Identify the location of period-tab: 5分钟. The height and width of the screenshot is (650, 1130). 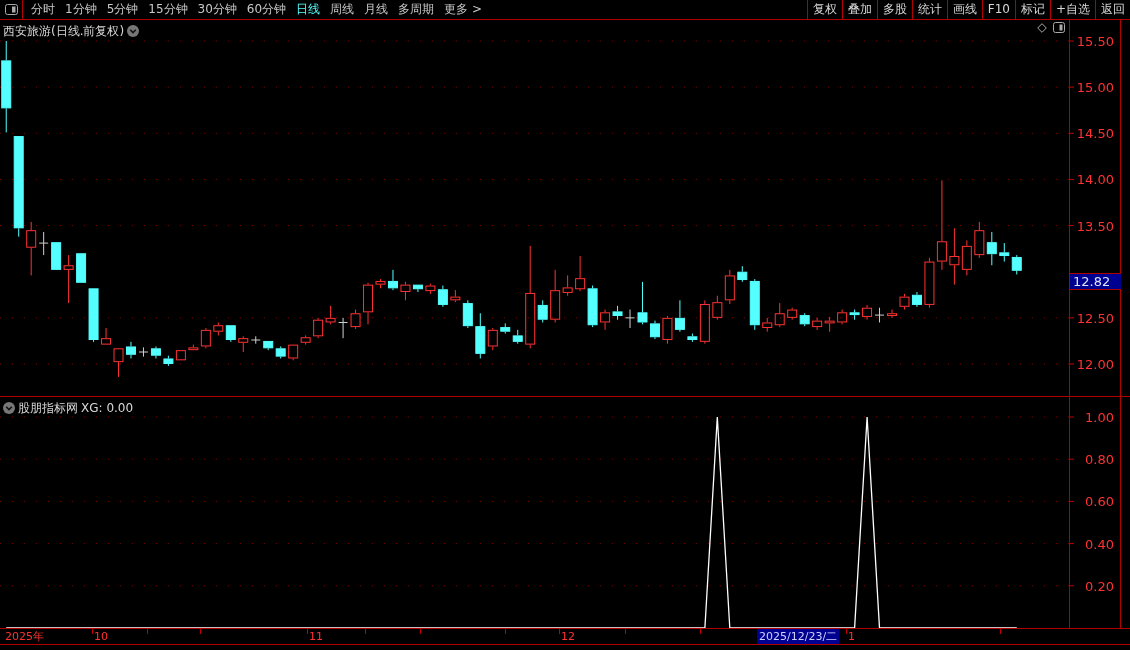
(122, 9).